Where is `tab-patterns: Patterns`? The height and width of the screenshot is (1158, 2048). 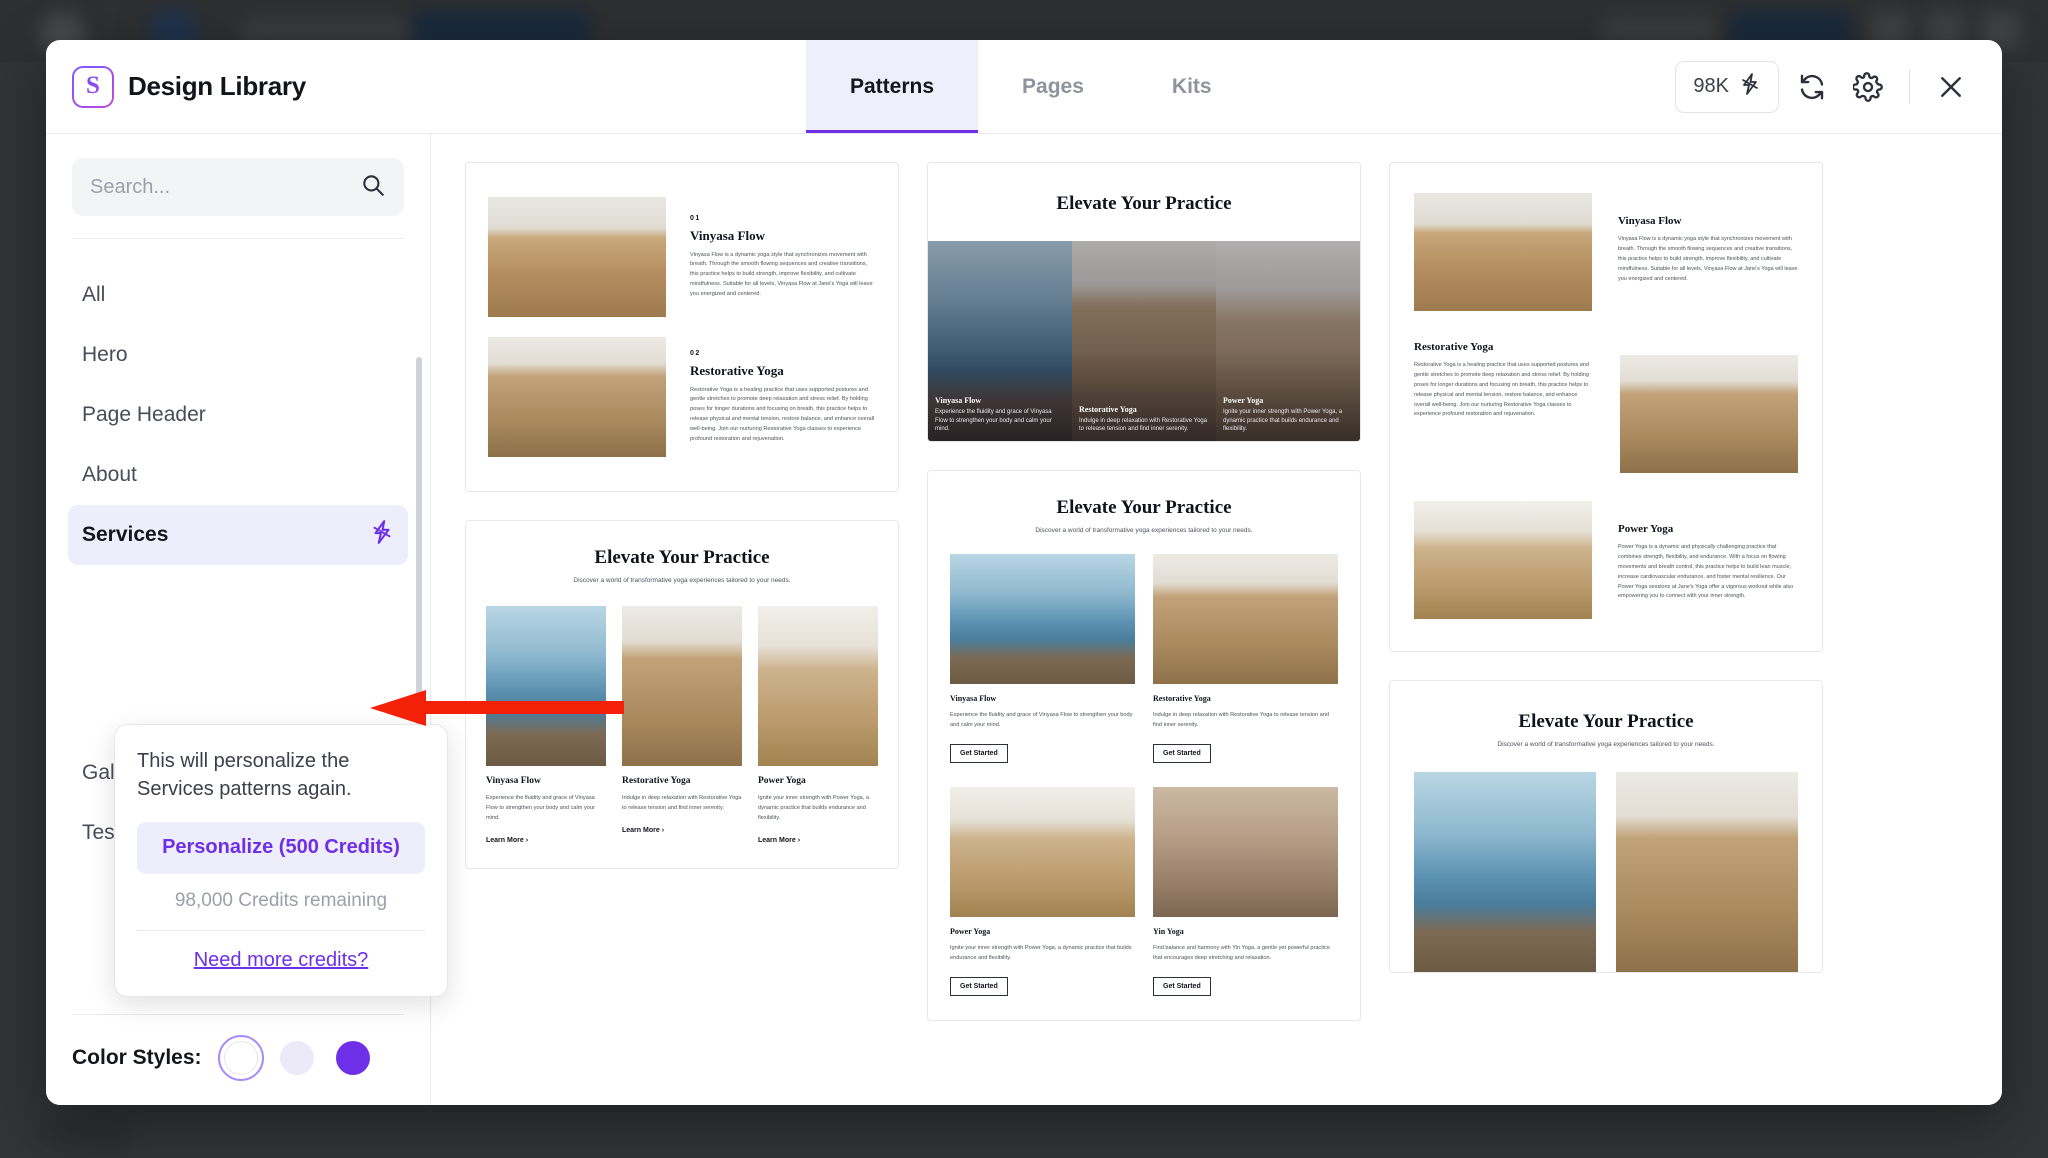 tab-patterns: Patterns is located at coordinates (892, 86).